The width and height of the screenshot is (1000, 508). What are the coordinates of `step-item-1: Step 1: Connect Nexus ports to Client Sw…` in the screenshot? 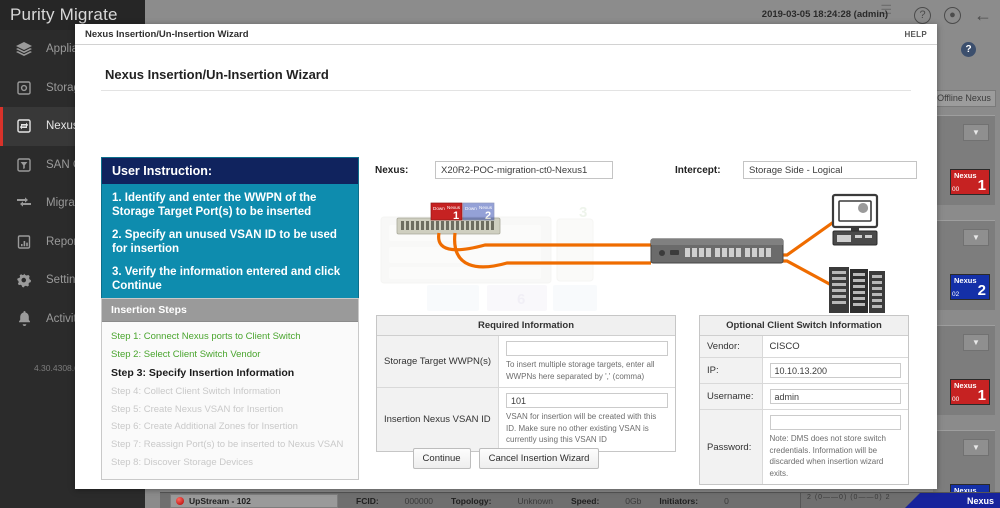 It's located at (230, 337).